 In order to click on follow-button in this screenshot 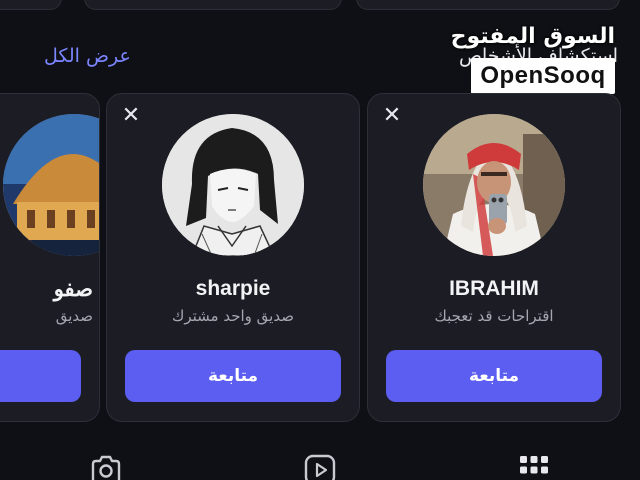, I will do `click(40, 376)`.